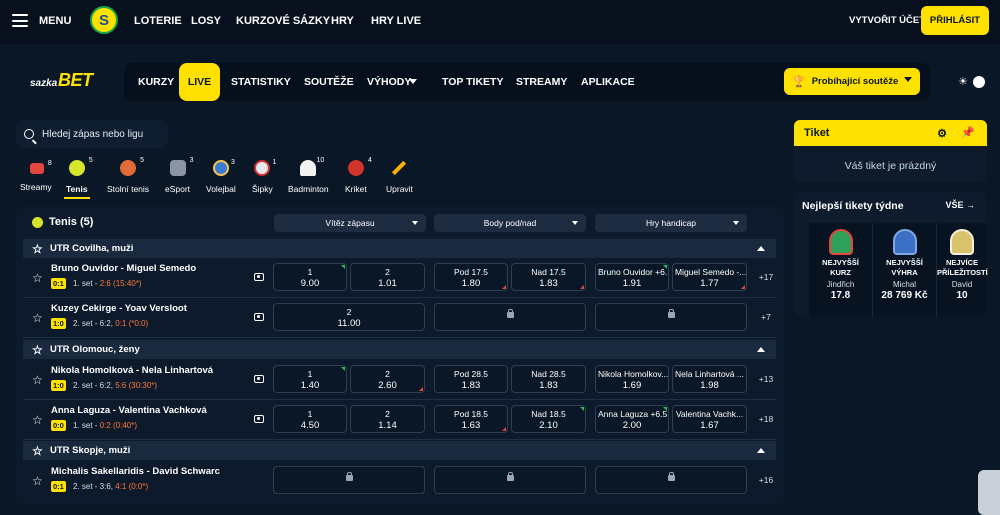 The height and width of the screenshot is (515, 1000). I want to click on best-tickets-all-link: VŠE →, so click(960, 205).